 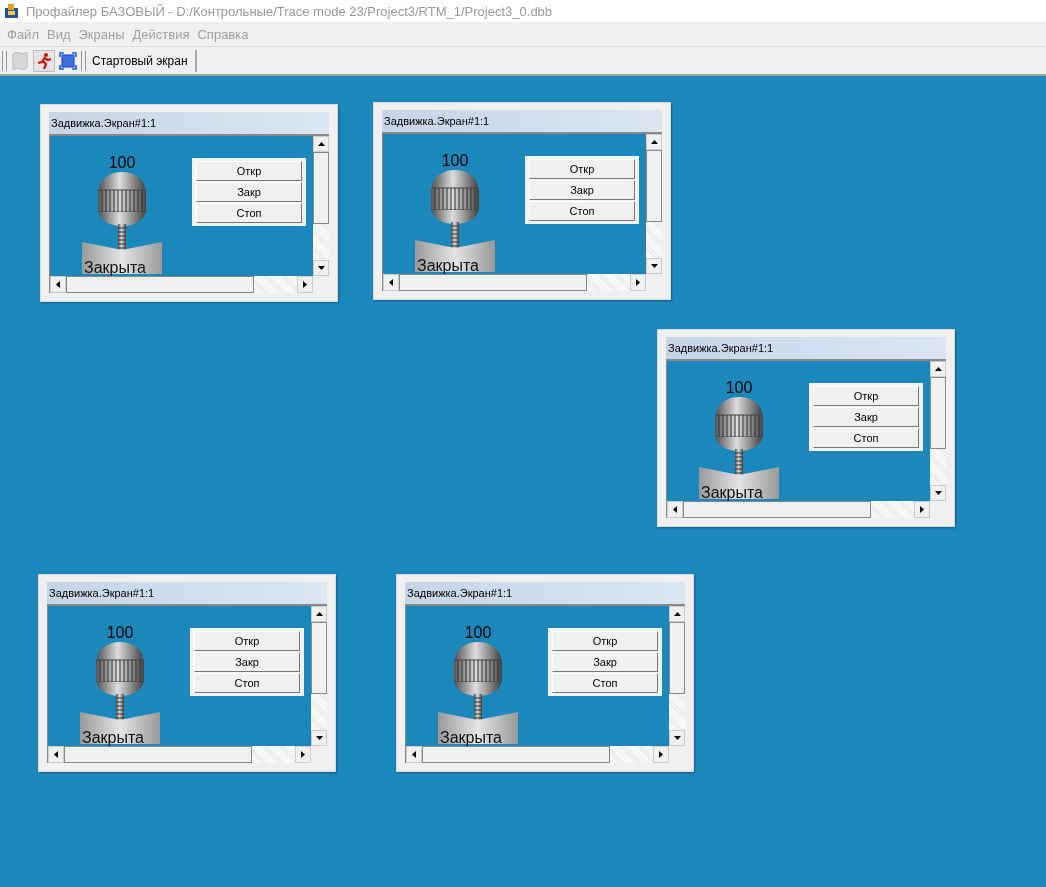 What do you see at coordinates (44, 60) in the screenshot?
I see `running-man-icon` at bounding box center [44, 60].